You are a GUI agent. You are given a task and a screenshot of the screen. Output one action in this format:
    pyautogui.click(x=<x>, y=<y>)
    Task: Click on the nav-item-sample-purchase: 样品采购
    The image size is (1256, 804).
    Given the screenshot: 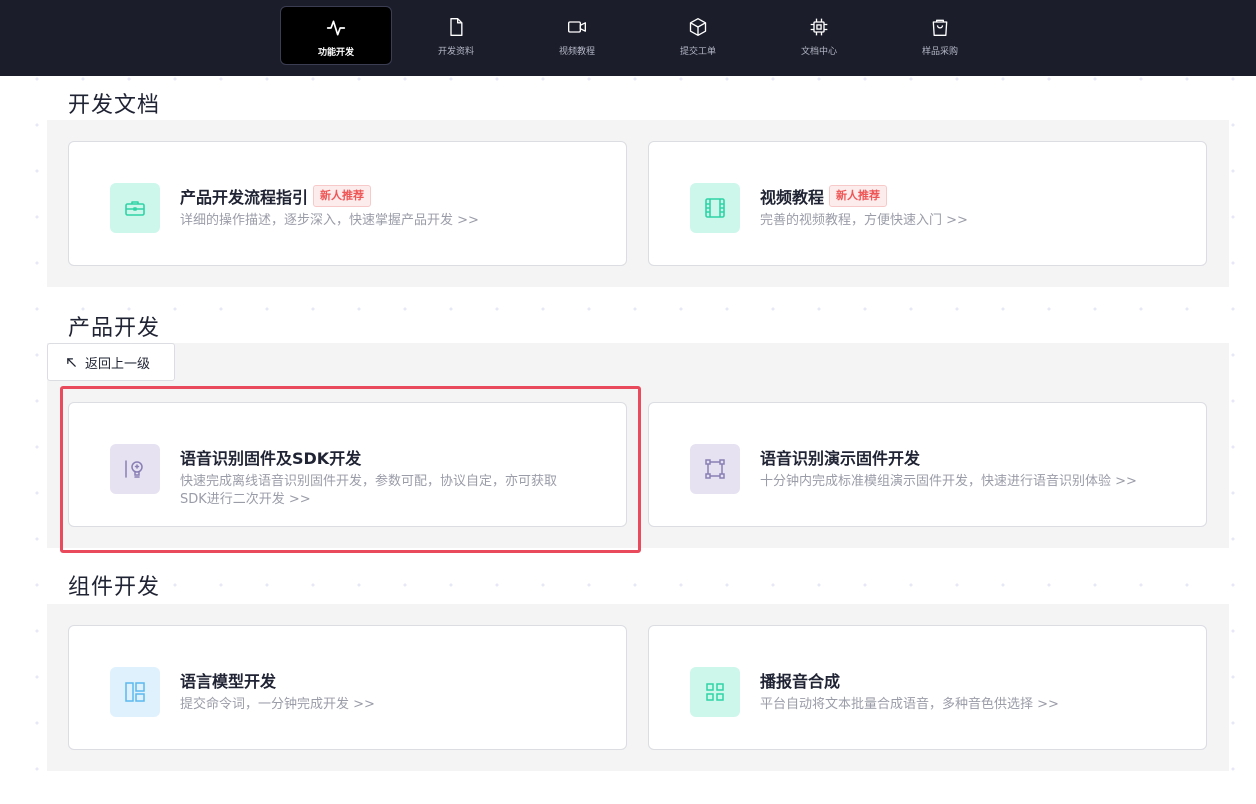 What is the action you would take?
    pyautogui.click(x=940, y=35)
    